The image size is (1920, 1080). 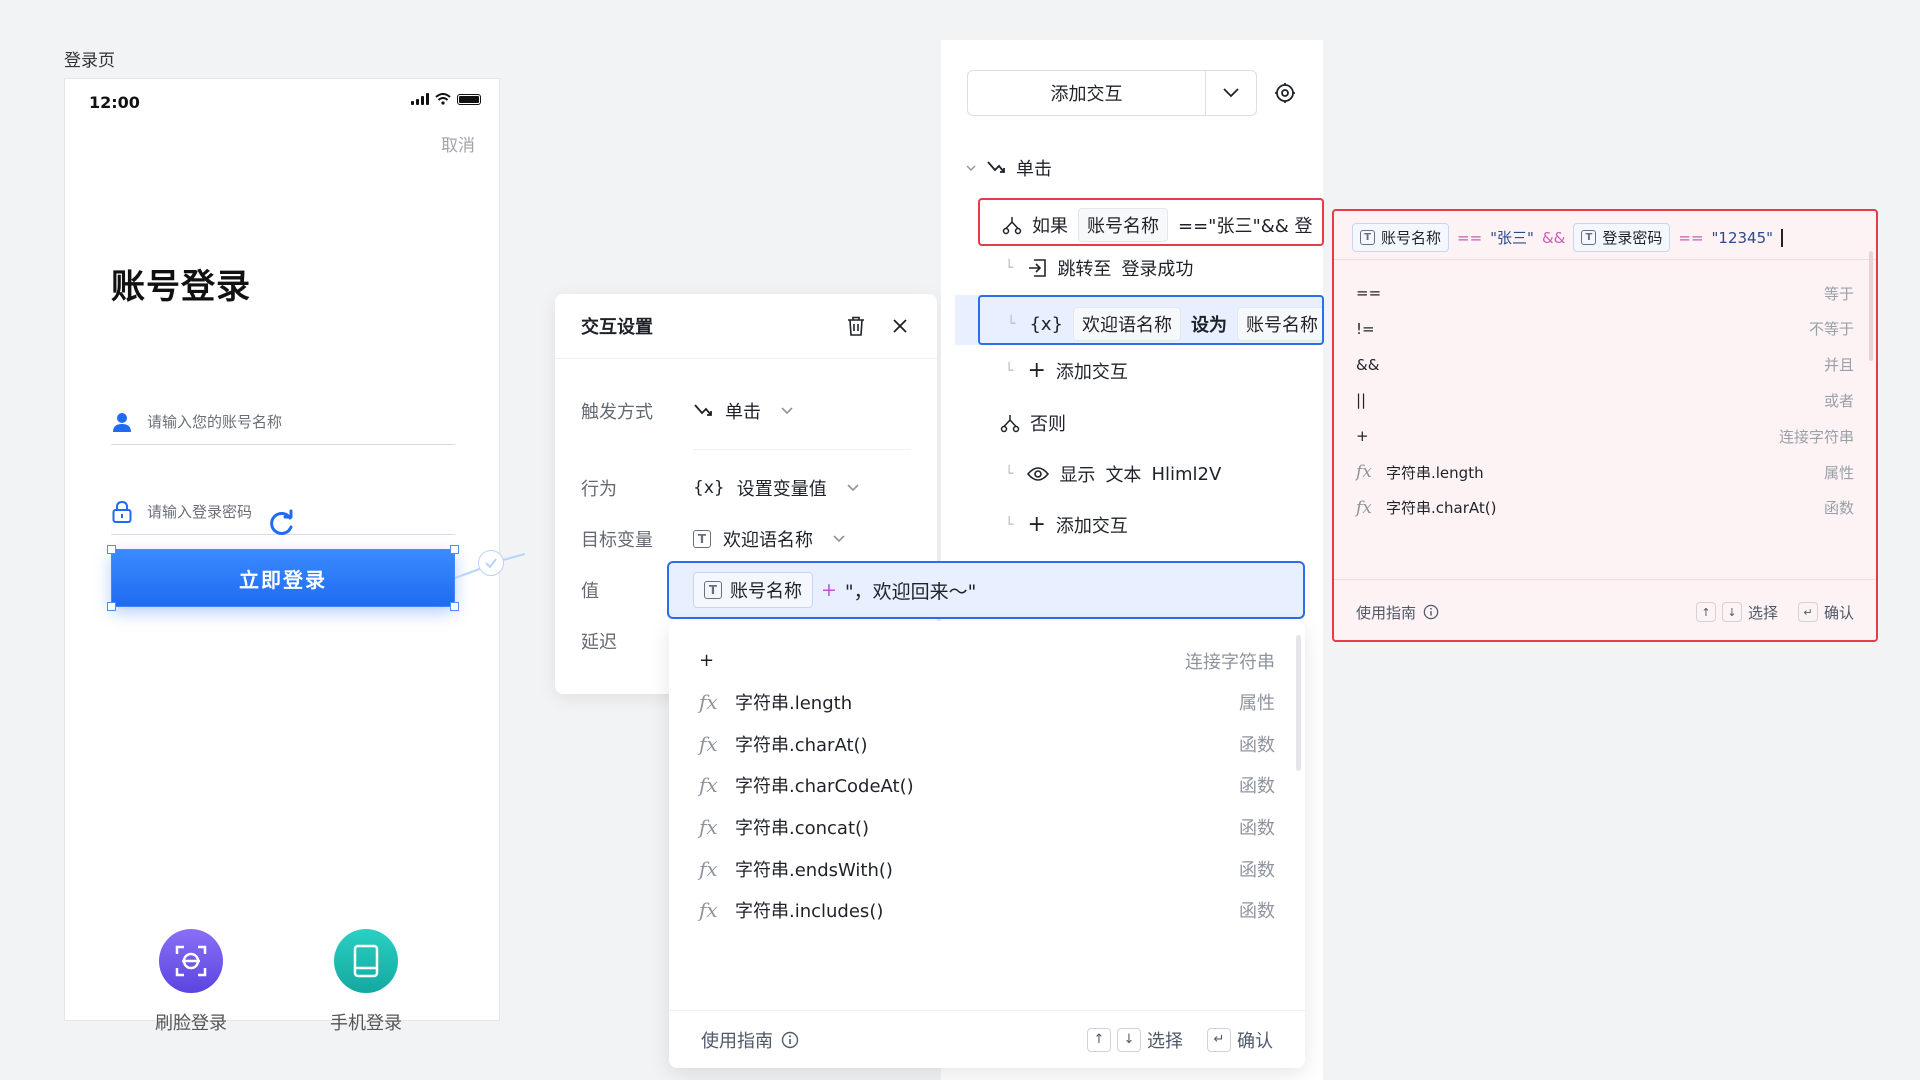 I want to click on condition-chip-password: T 登录密码, so click(x=1622, y=237).